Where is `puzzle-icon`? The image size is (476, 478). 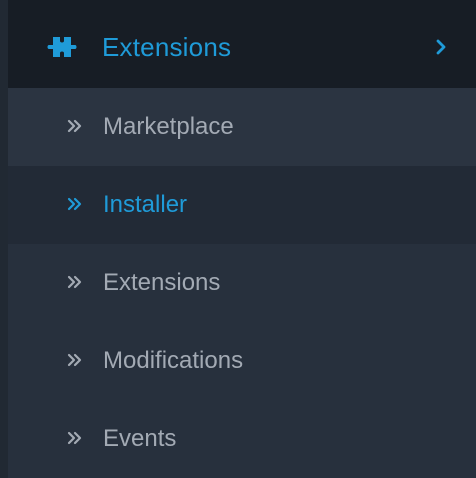 puzzle-icon is located at coordinates (62, 47).